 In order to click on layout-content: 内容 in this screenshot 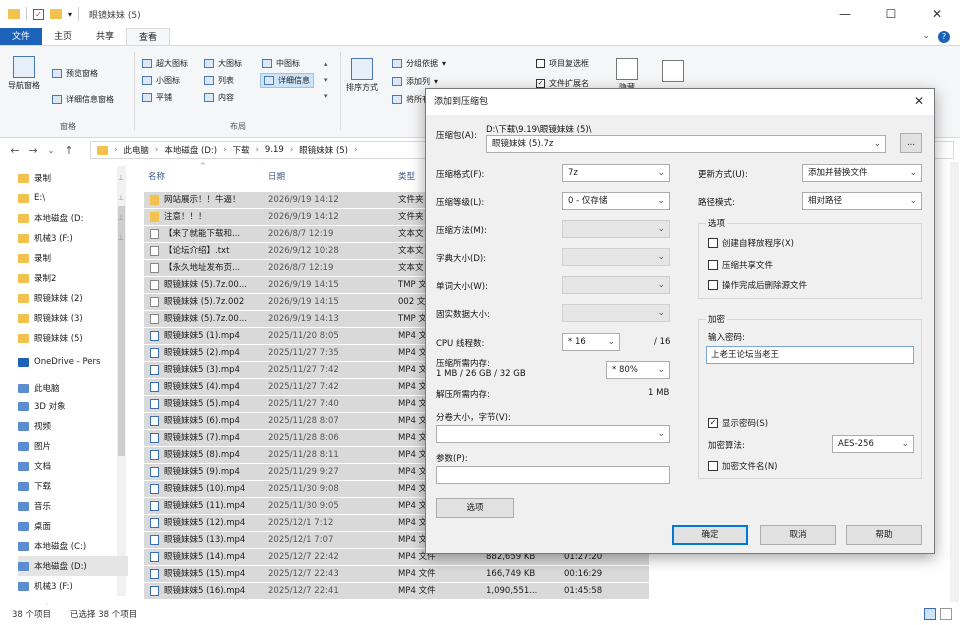, I will do `click(219, 97)`.